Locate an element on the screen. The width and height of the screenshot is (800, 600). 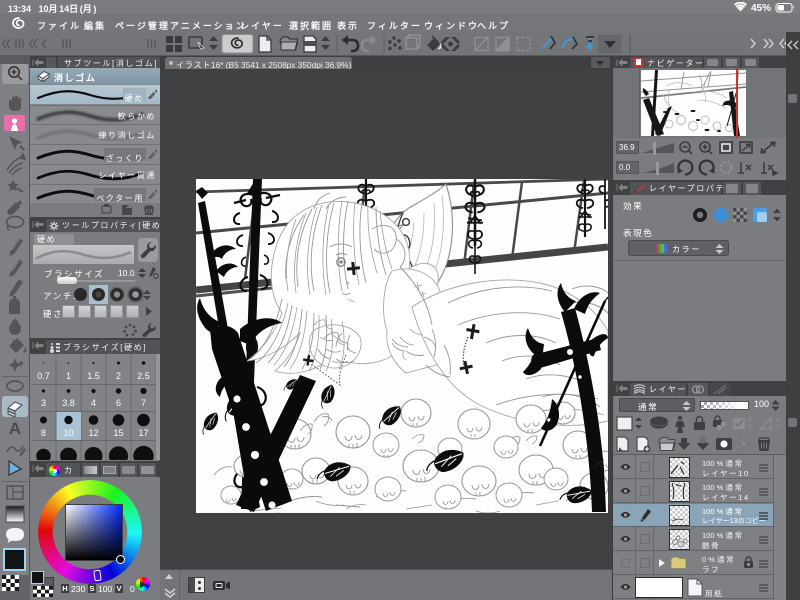
svg-text: 1.5 is located at coordinates (93, 376).